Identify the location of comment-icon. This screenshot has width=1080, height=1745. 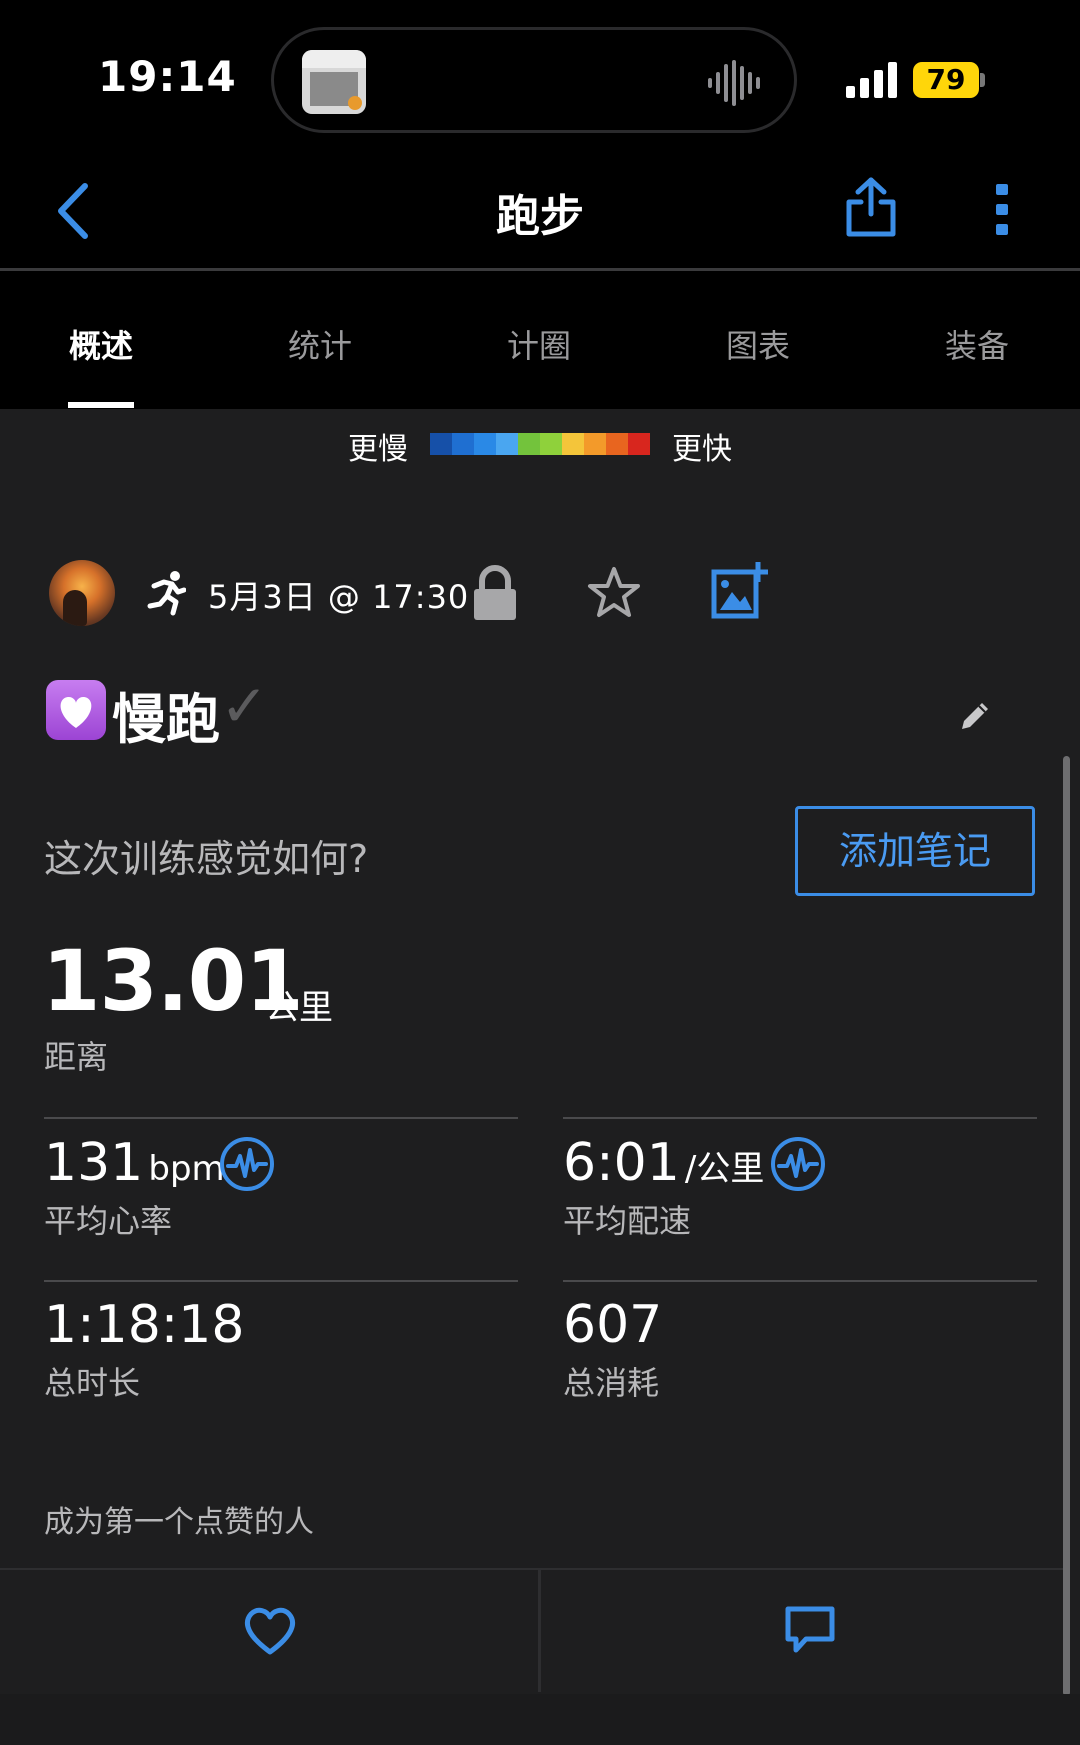
(810, 1630).